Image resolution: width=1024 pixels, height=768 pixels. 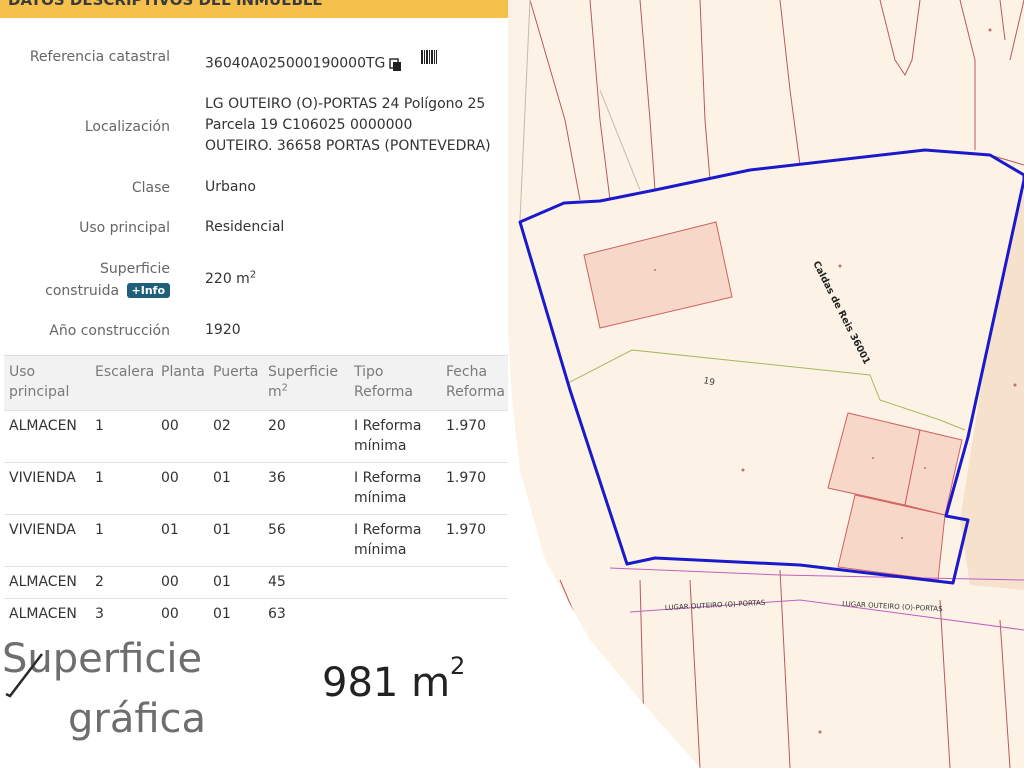 What do you see at coordinates (386, 683) in the screenshot?
I see `surface-graphic-amount: 981 m` at bounding box center [386, 683].